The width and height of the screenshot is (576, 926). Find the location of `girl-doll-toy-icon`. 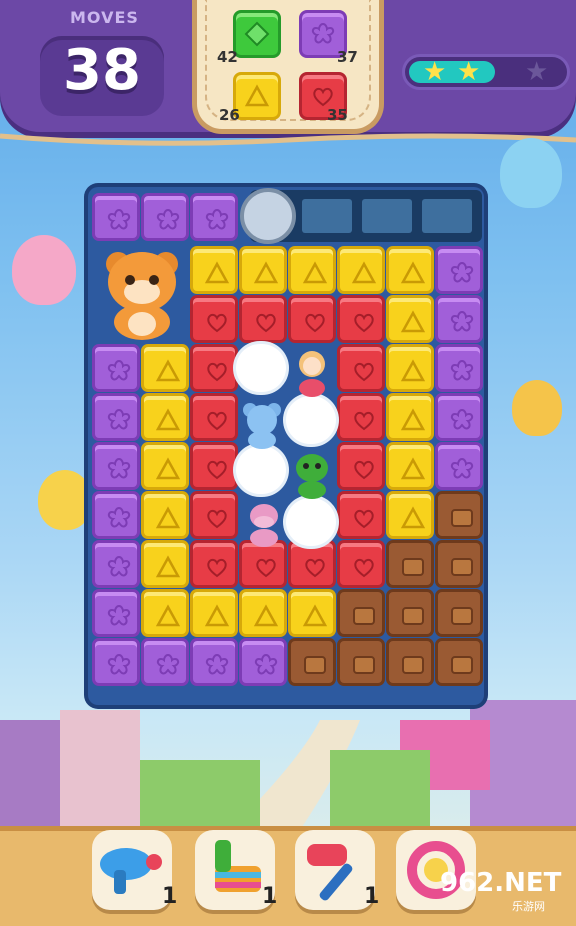

girl-doll-toy-icon is located at coordinates (312, 373).